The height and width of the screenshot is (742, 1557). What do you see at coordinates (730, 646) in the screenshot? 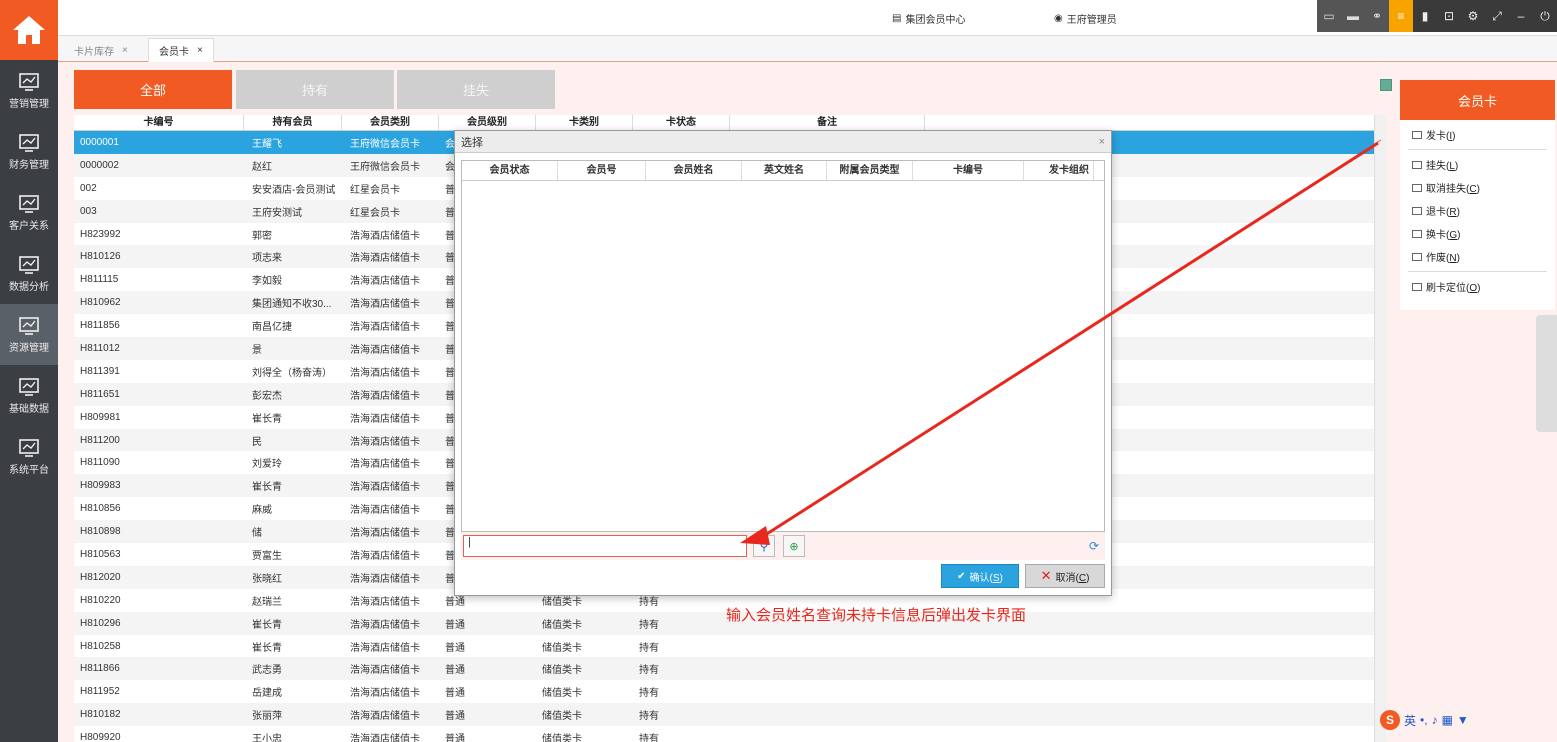
I see `table-row: H810258 崔长青 浩海酒店储值卡 普通 储值类卡 持有` at bounding box center [730, 646].